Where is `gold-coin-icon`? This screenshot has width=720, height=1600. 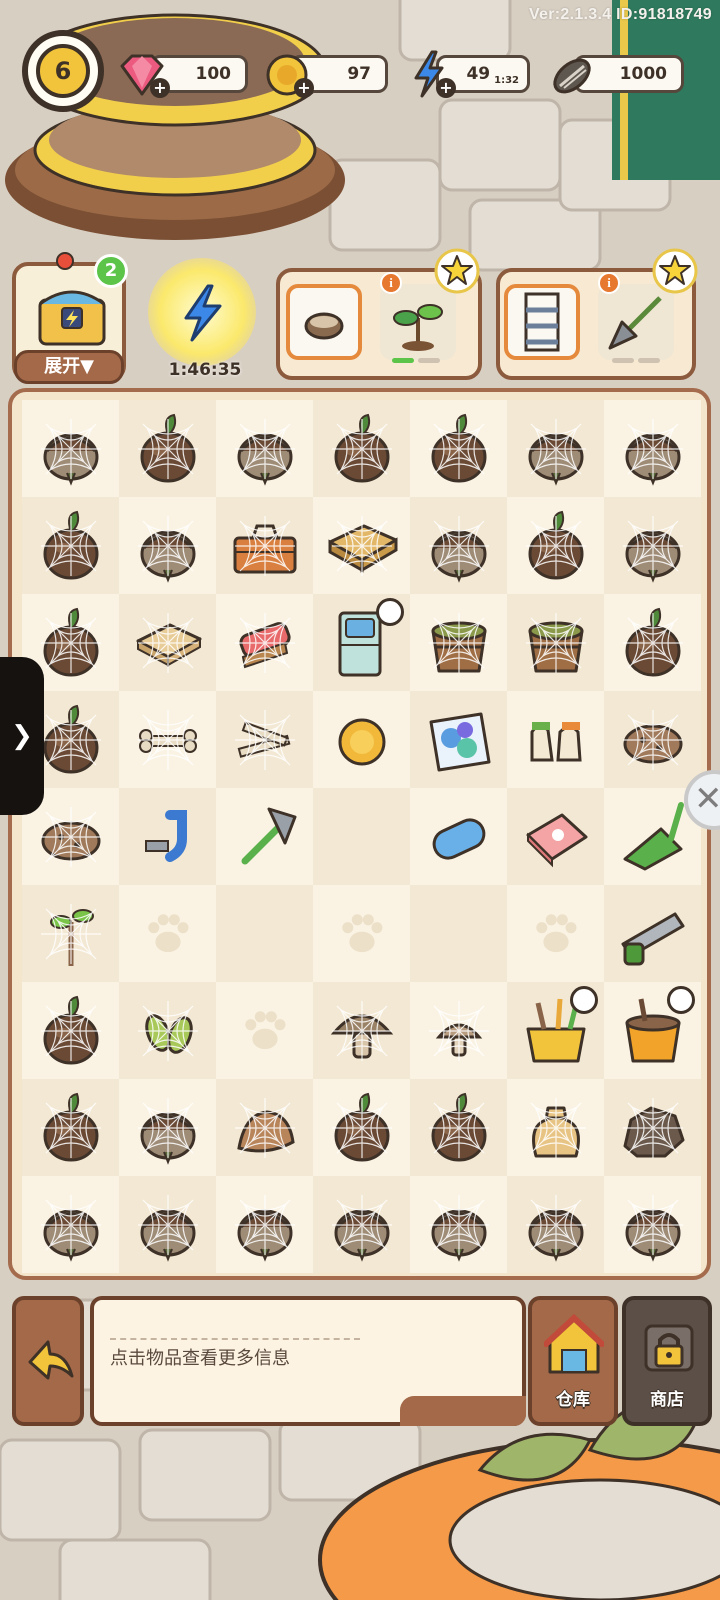 gold-coin-icon is located at coordinates (361, 741).